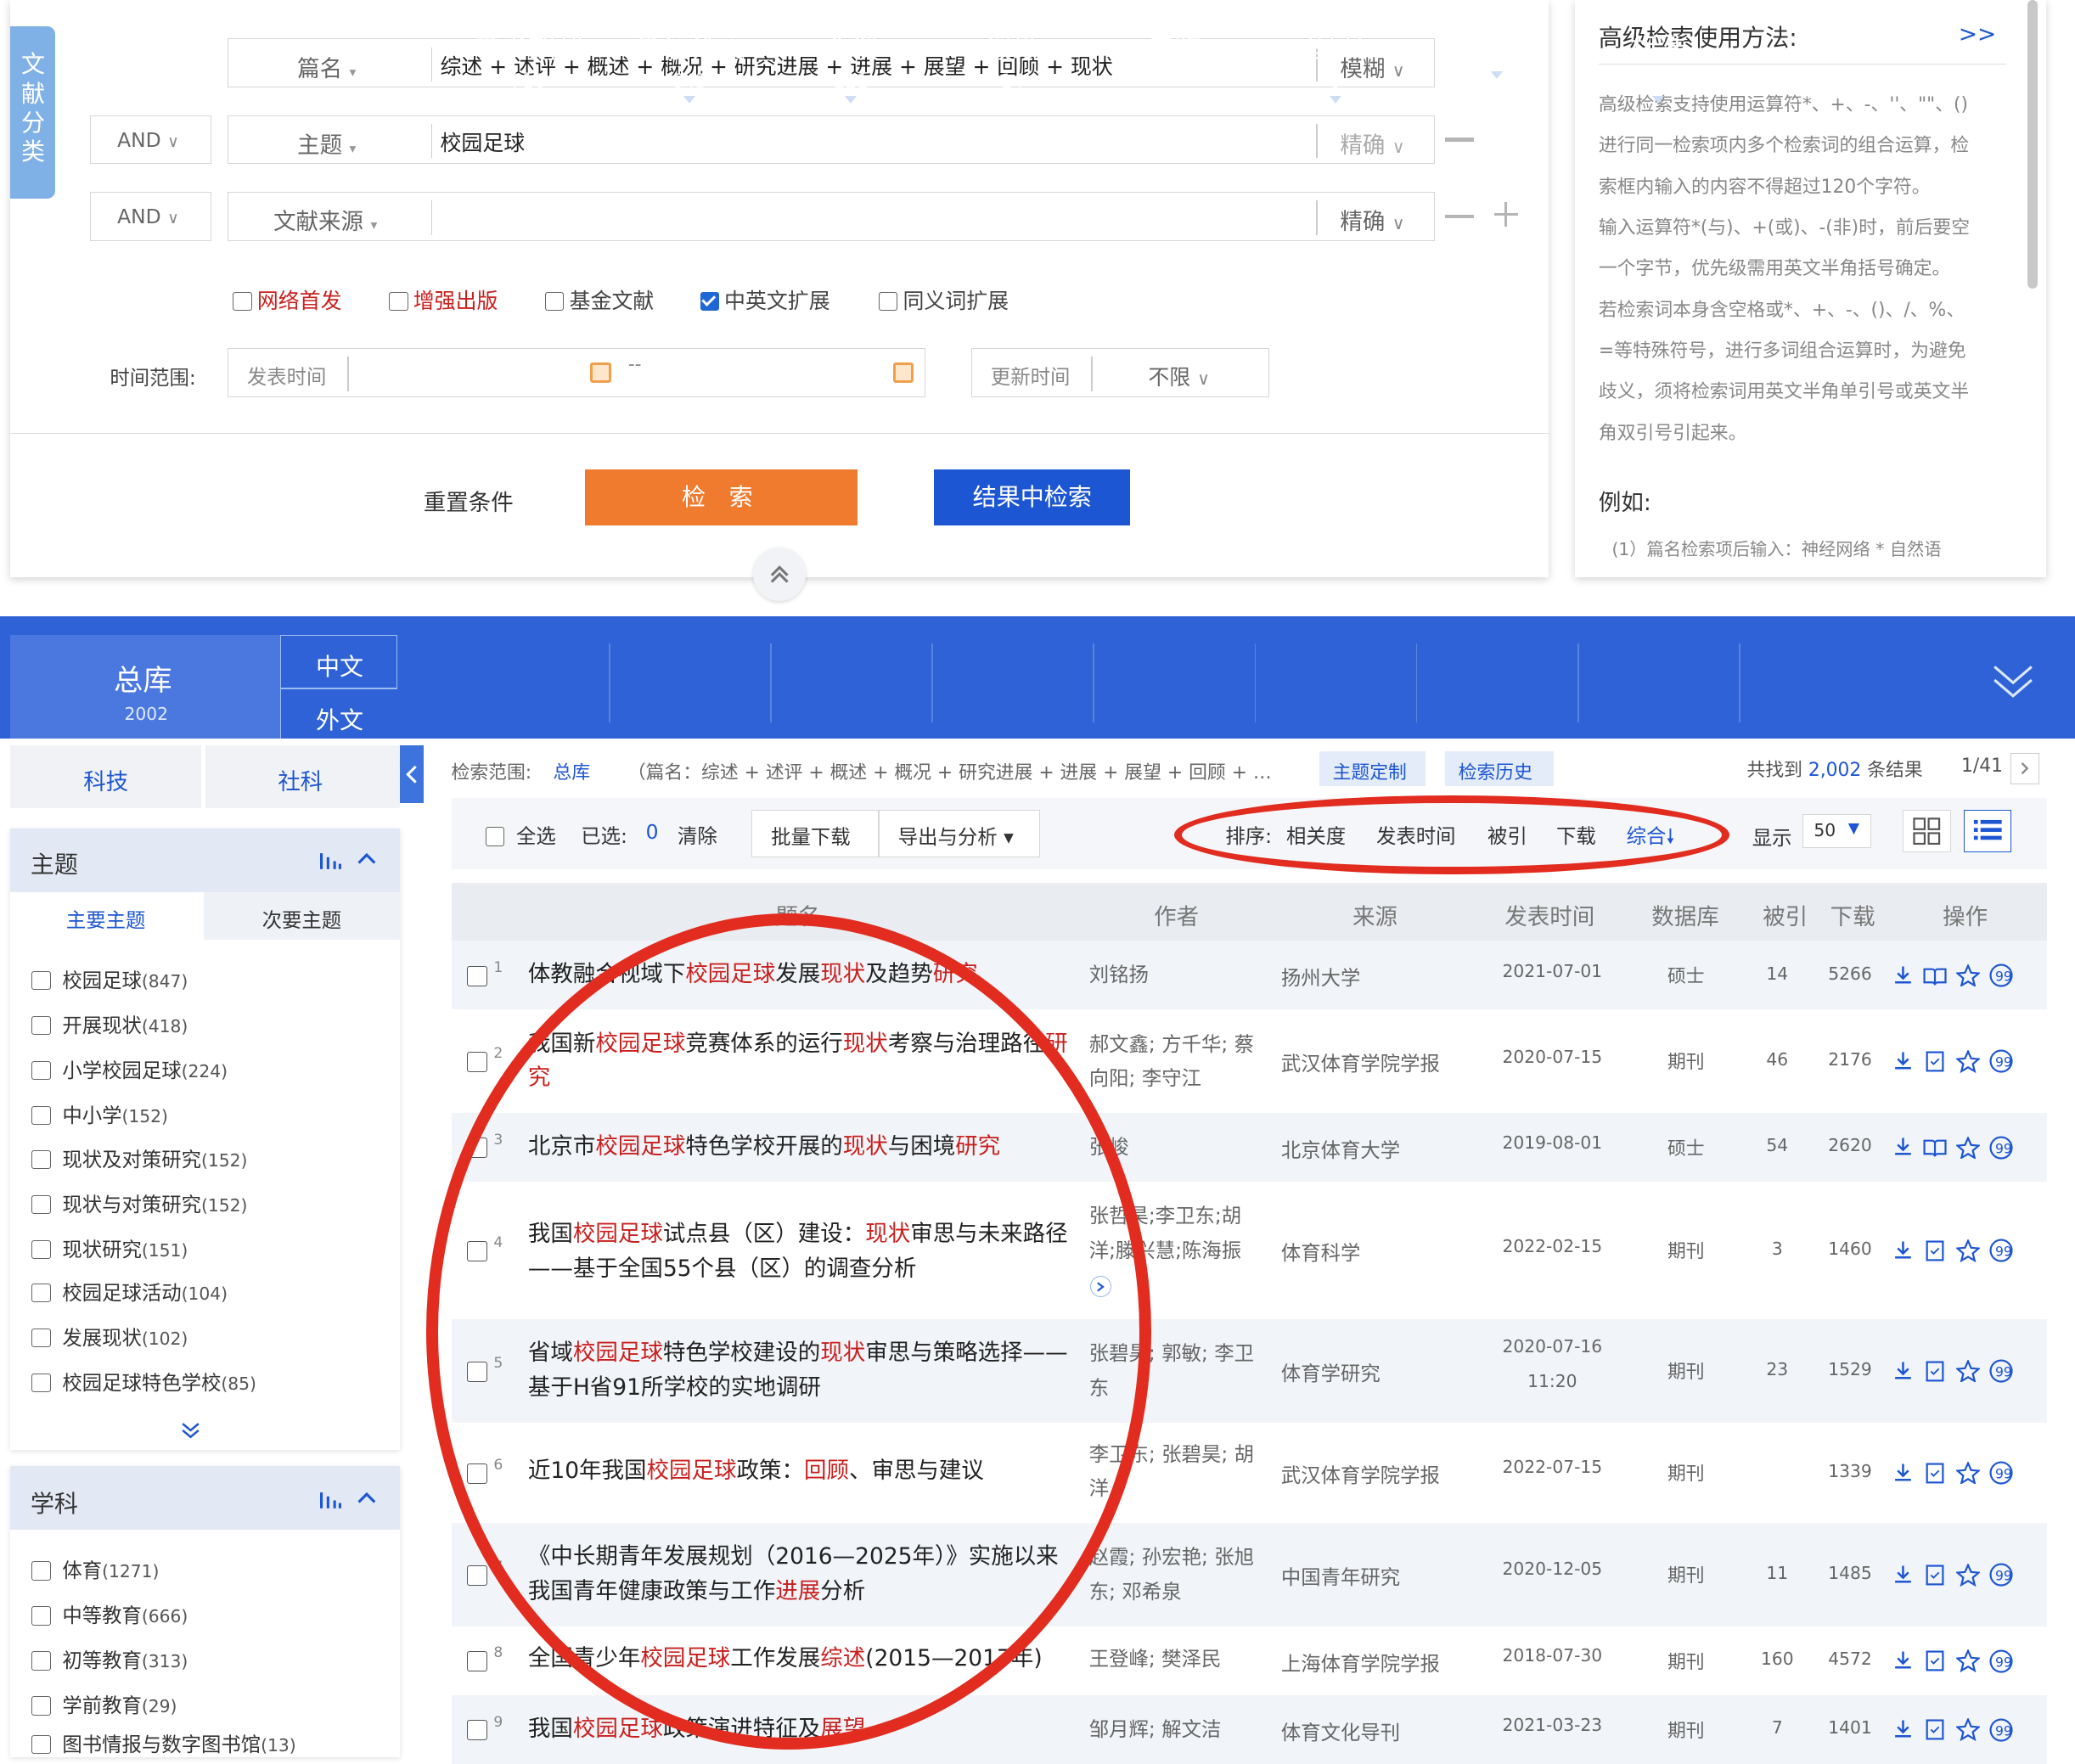  Describe the element at coordinates (1658, 65) in the screenshot. I see `db-tab-standard: 标准 0` at that location.